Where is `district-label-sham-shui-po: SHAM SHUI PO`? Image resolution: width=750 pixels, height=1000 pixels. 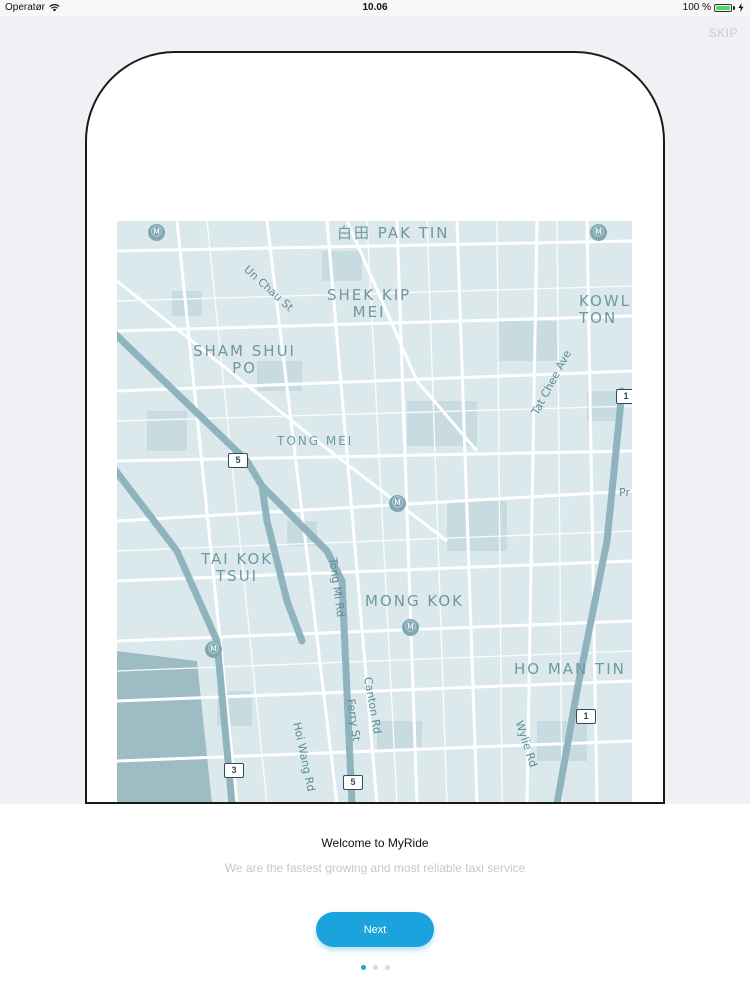
district-label-sham-shui-po: SHAM SHUI PO is located at coordinates (244, 360).